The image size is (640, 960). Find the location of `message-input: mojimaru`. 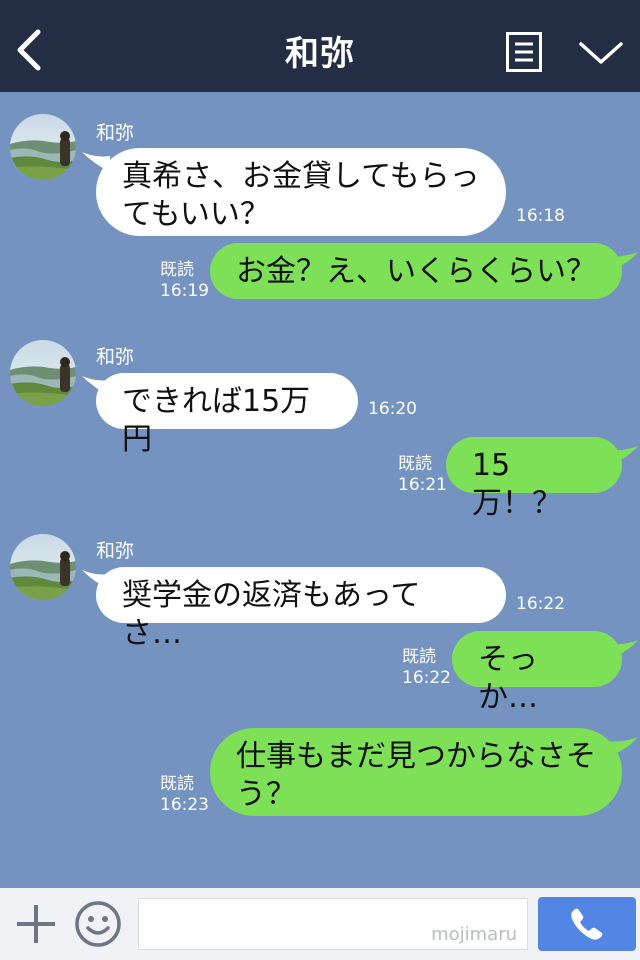

message-input: mojimaru is located at coordinates (333, 924).